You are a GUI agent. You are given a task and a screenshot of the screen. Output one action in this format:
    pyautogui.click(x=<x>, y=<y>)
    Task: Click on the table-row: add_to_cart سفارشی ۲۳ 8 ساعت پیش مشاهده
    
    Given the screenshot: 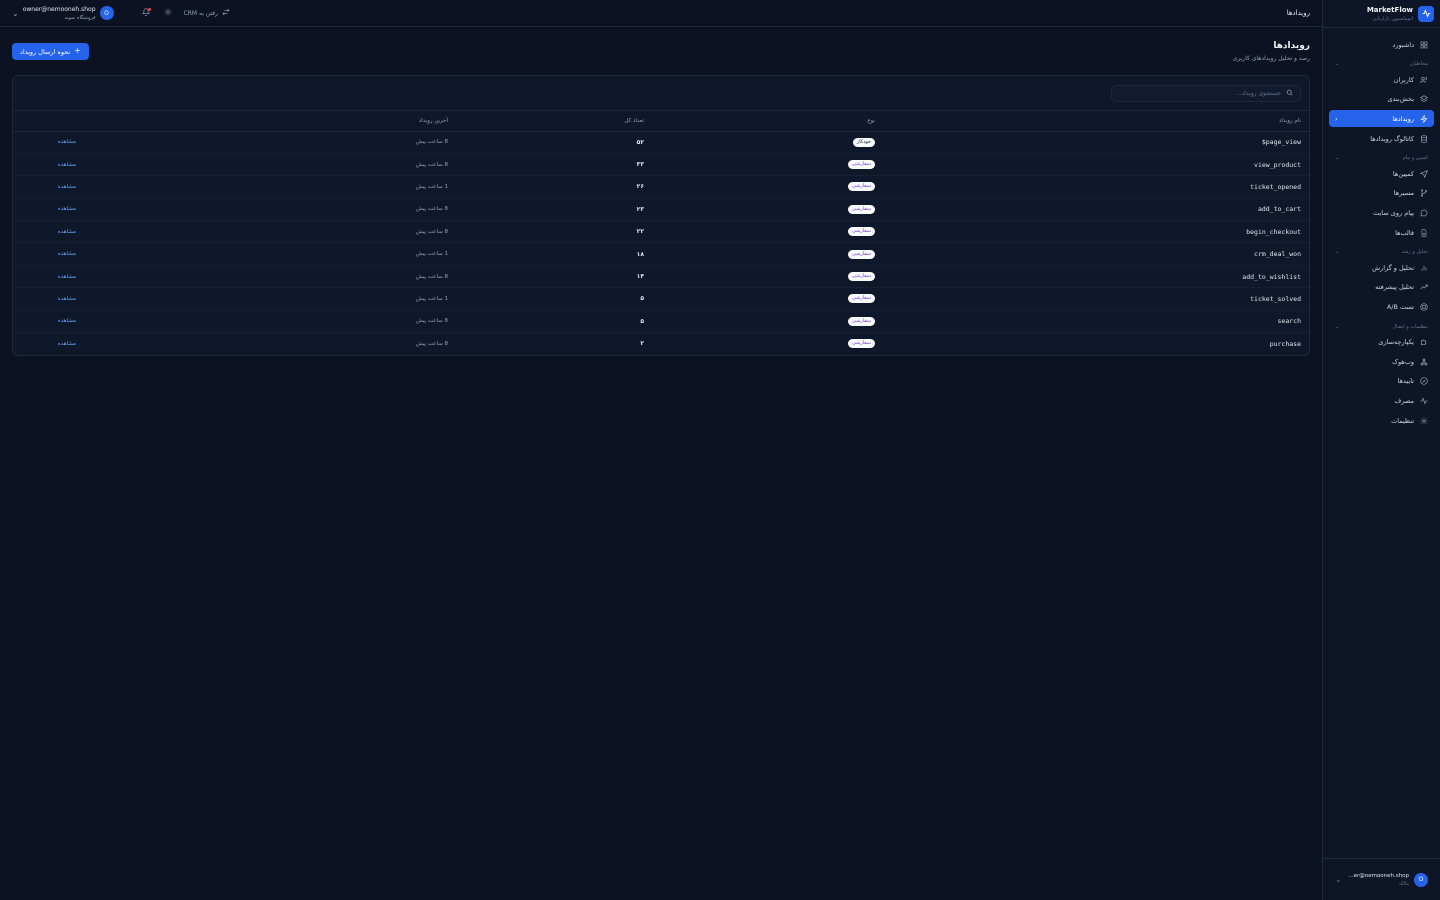 What is the action you would take?
    pyautogui.click(x=661, y=210)
    